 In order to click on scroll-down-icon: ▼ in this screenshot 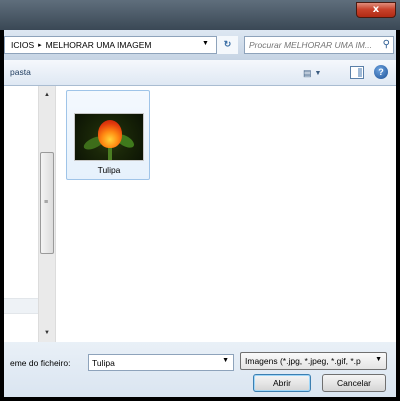, I will do `click(47, 333)`.